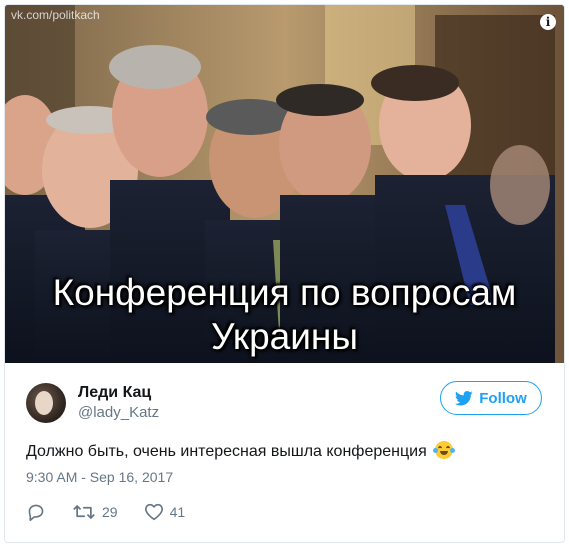  I want to click on retweet-action: 29, so click(95, 512).